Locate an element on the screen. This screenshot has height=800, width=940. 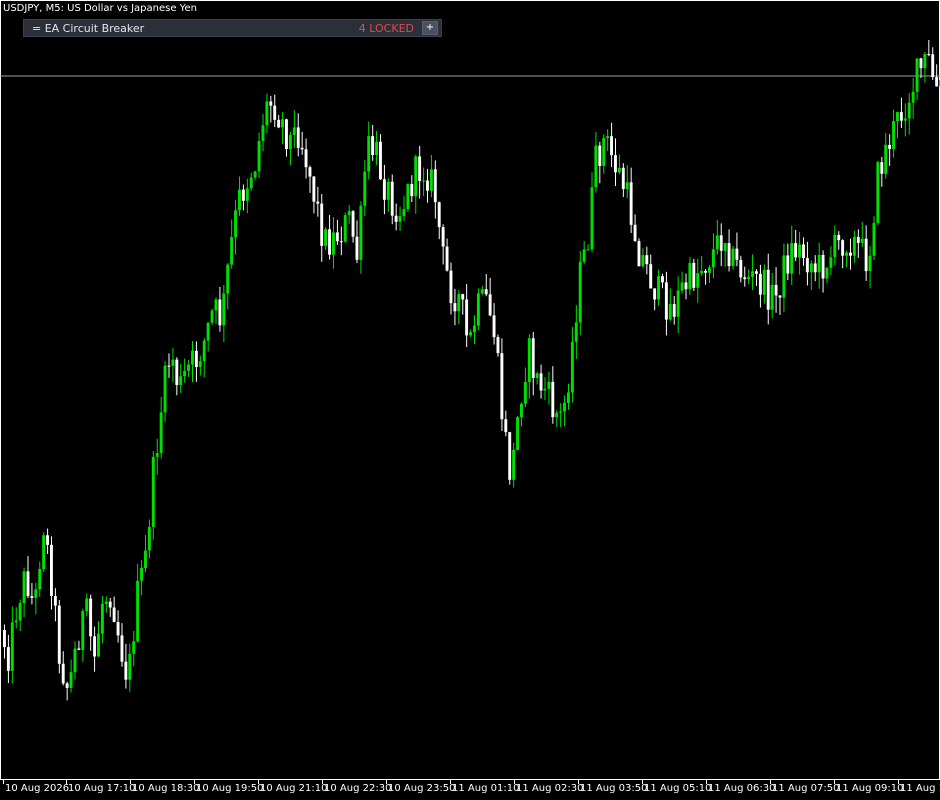
symbol-title: USDJPY, M5: US Dollar vs Japanese Yen is located at coordinates (100, 8).